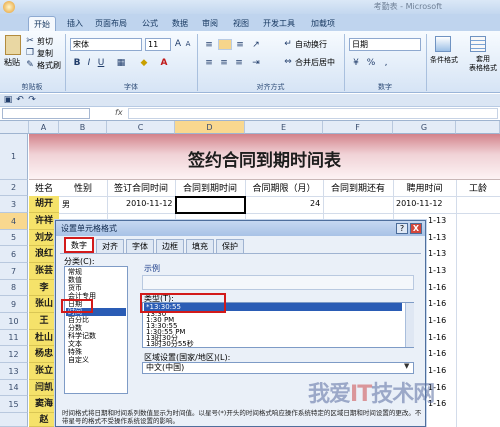 This screenshot has height=427, width=500. I want to click on type-list-scrollbar, so click(409, 325).